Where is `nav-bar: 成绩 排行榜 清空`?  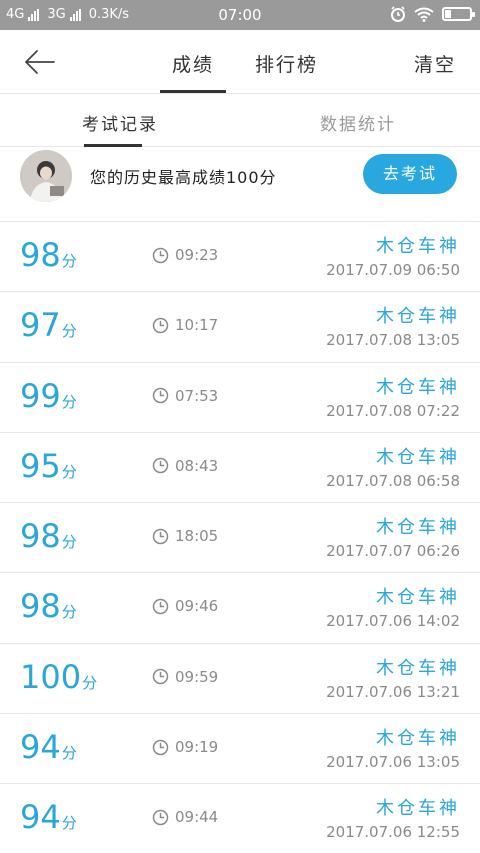 nav-bar: 成绩 排行榜 清空 is located at coordinates (240, 62).